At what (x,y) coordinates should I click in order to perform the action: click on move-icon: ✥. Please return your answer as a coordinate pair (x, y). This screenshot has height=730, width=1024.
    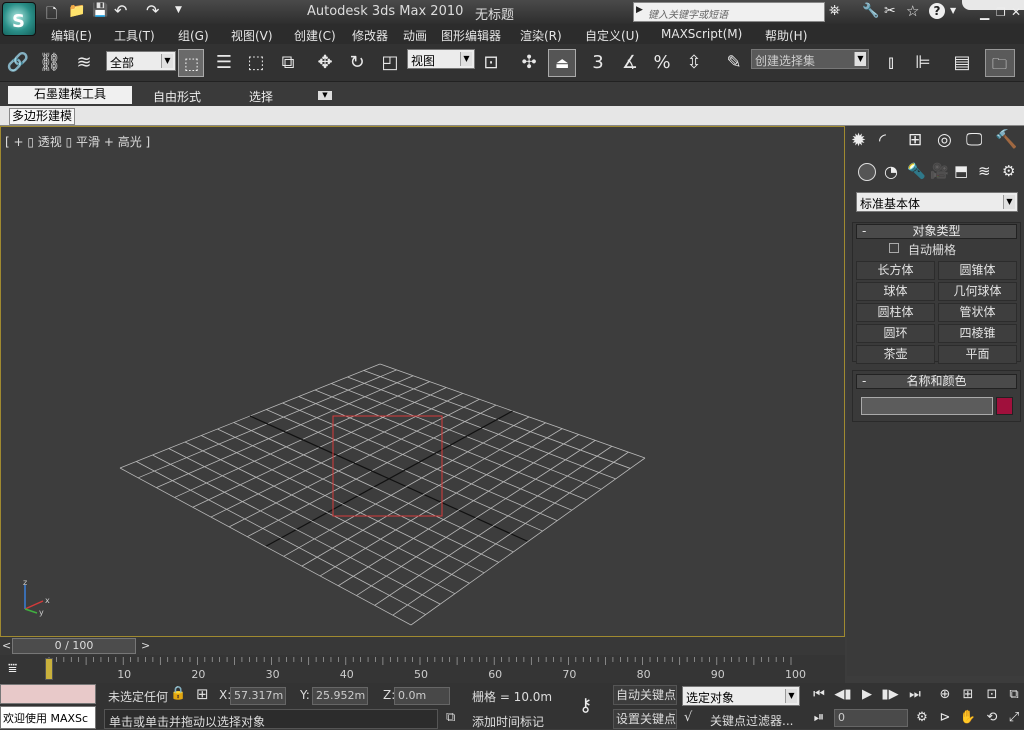
    Looking at the image, I should click on (325, 63).